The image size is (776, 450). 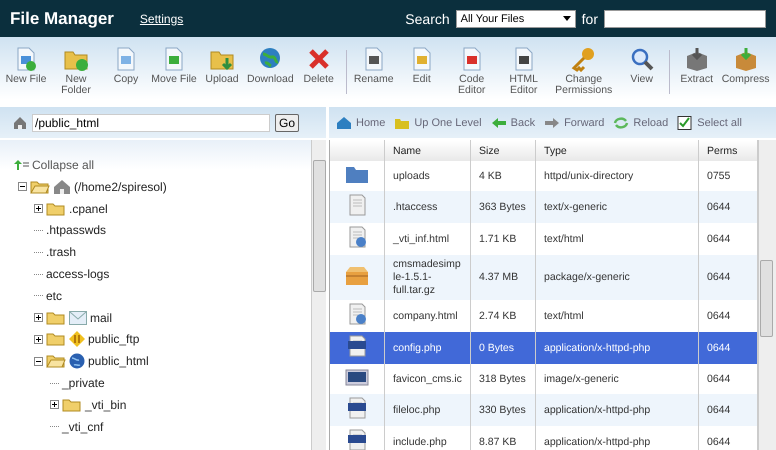 I want to click on tree-item: etc, so click(x=54, y=295).